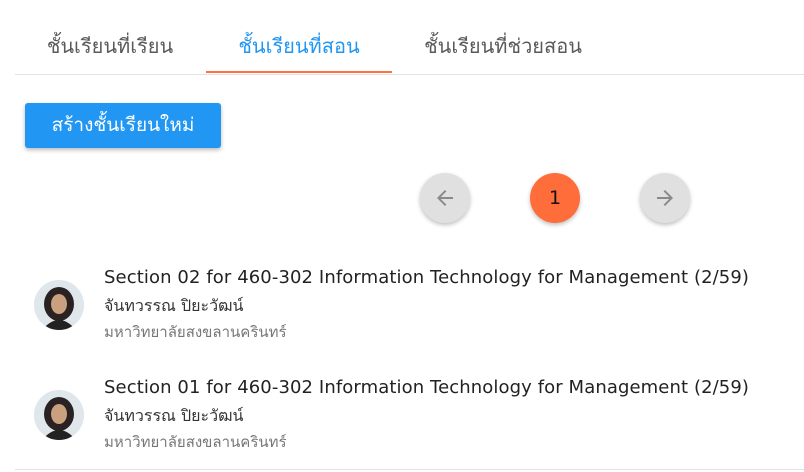 This screenshot has height=472, width=804. I want to click on previous-page-button, so click(445, 198).